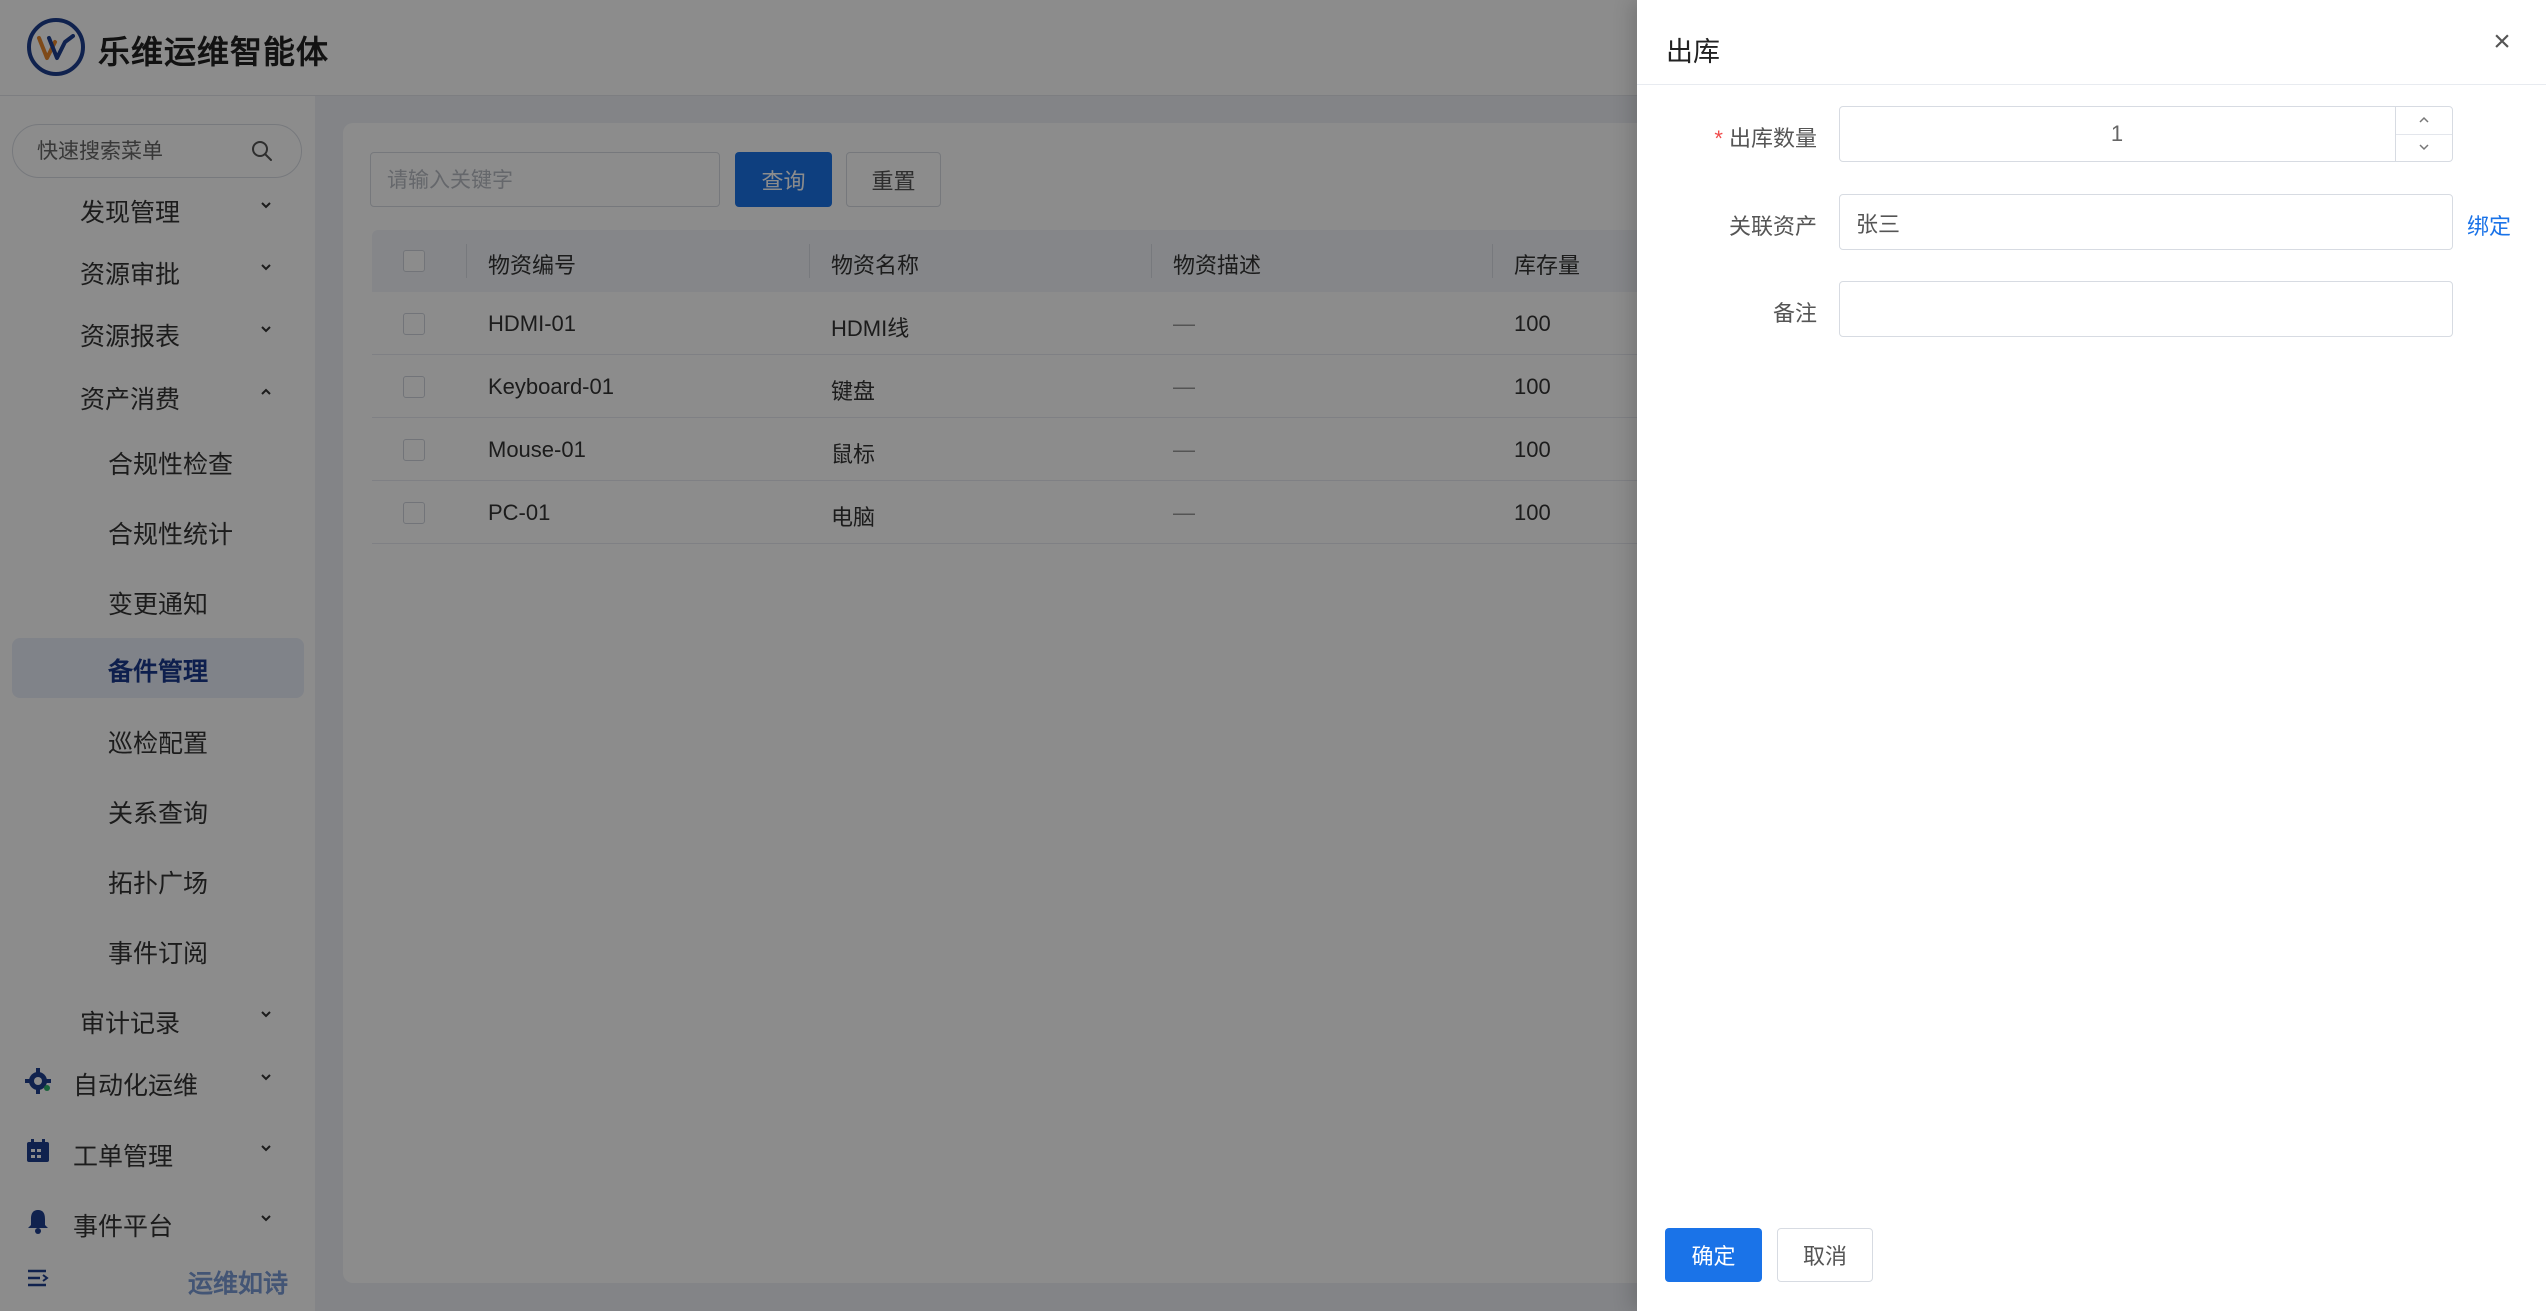  I want to click on confirm-button: 确定, so click(1713, 1255).